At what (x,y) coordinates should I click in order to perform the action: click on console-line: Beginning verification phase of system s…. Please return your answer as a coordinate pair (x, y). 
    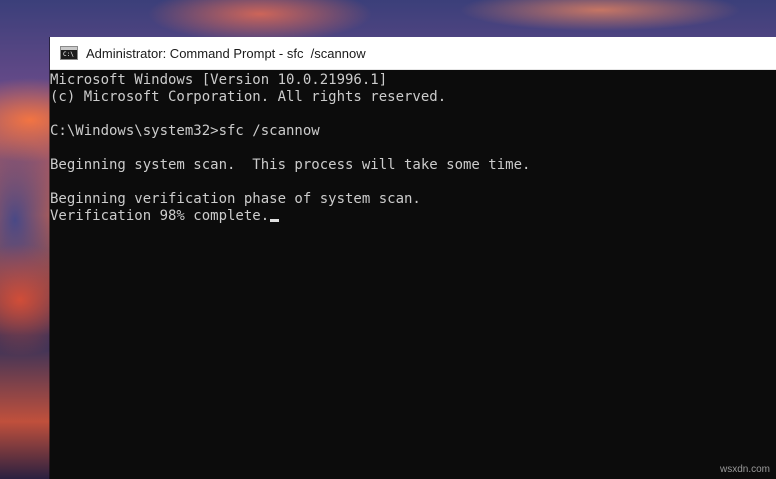
    Looking at the image, I should click on (235, 199).